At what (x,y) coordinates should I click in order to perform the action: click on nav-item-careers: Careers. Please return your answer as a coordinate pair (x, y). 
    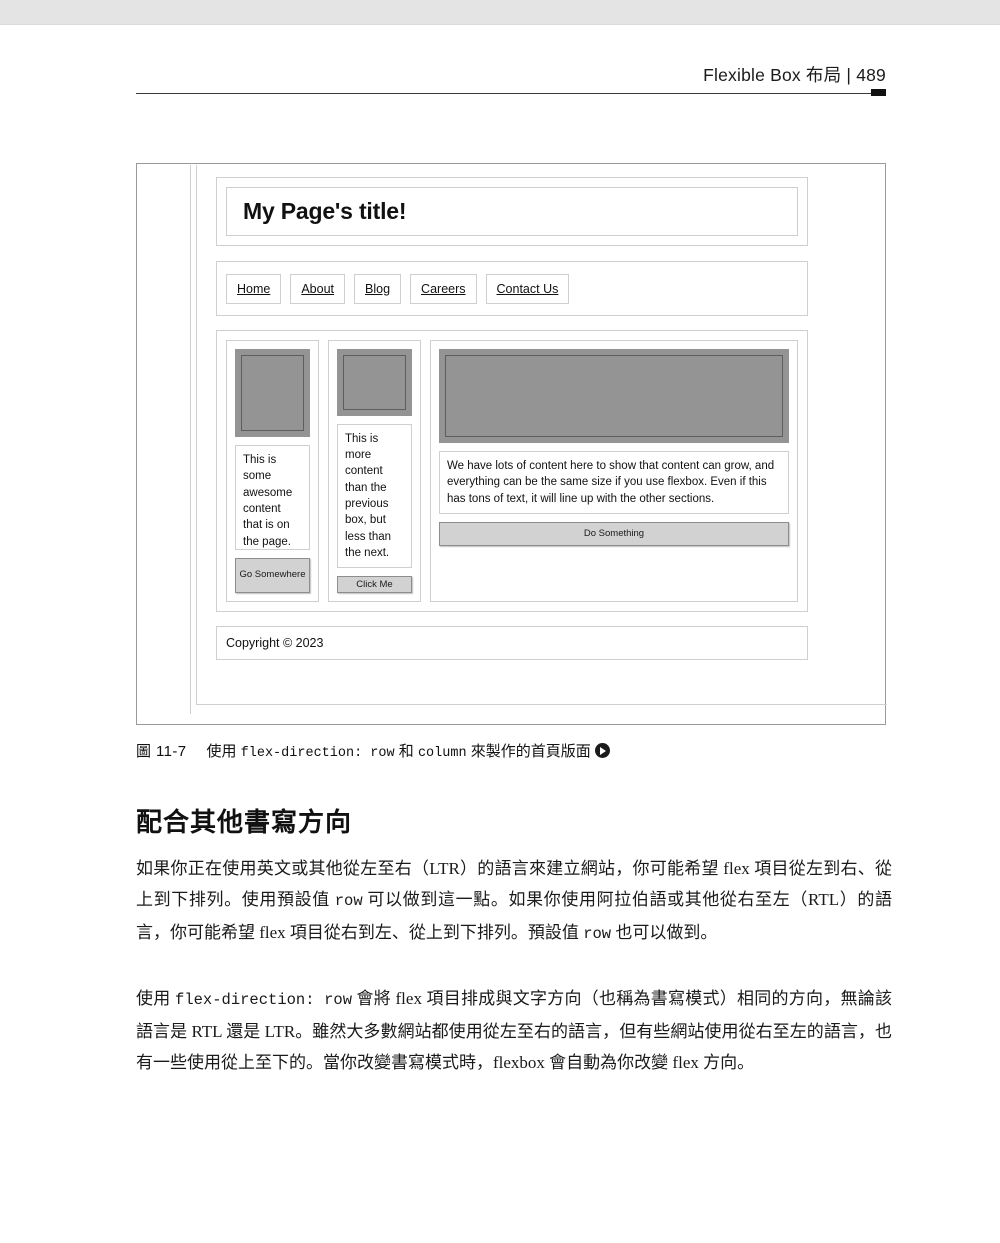
    Looking at the image, I should click on (443, 288).